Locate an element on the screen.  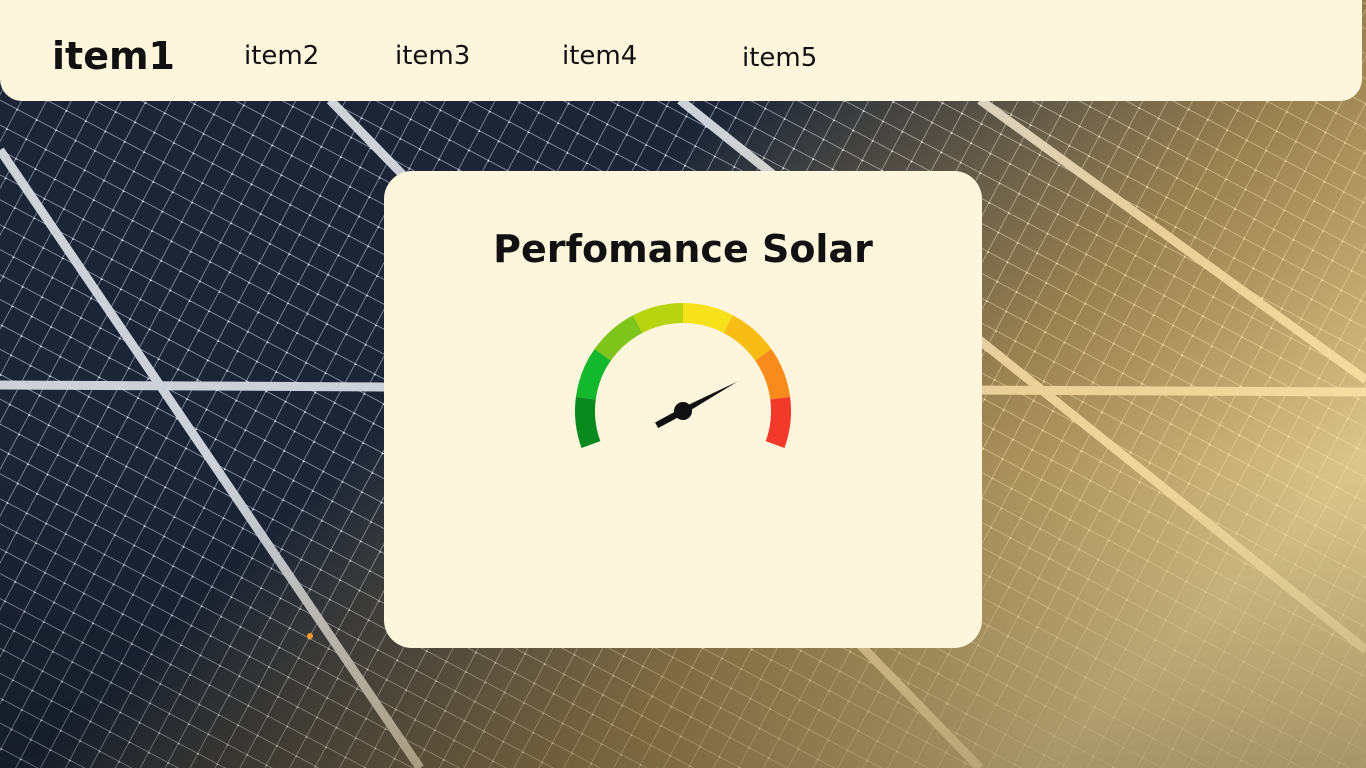
speedometer-gauge is located at coordinates (683, 375).